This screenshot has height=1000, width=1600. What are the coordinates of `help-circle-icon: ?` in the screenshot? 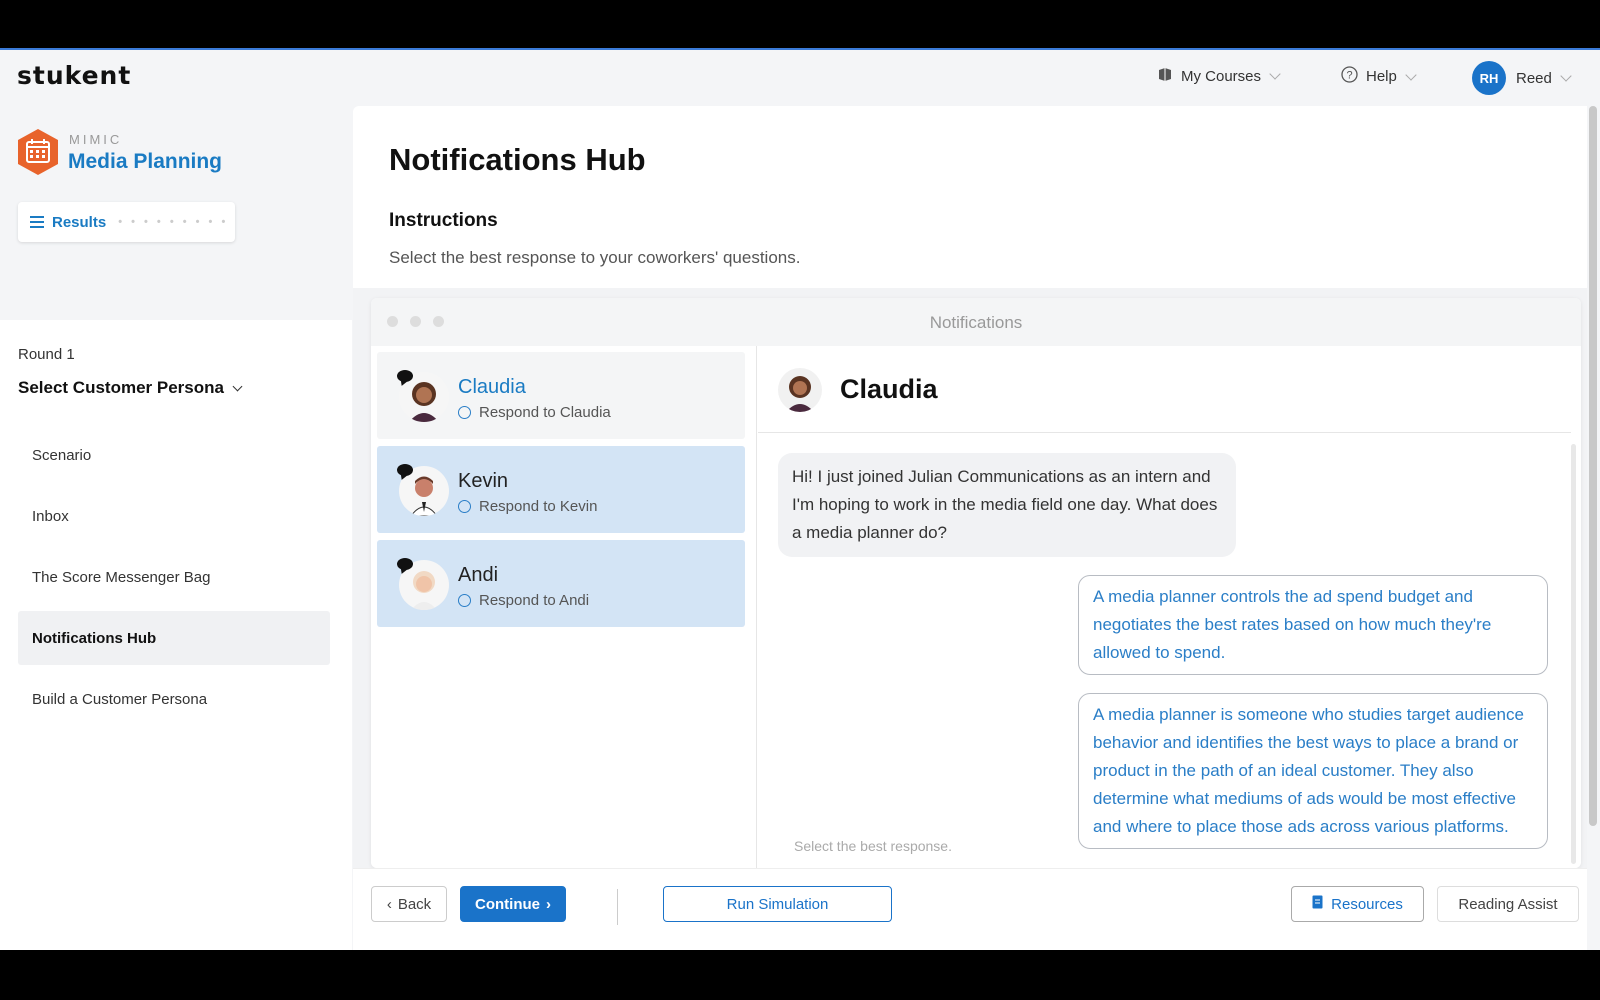 It's located at (1349, 76).